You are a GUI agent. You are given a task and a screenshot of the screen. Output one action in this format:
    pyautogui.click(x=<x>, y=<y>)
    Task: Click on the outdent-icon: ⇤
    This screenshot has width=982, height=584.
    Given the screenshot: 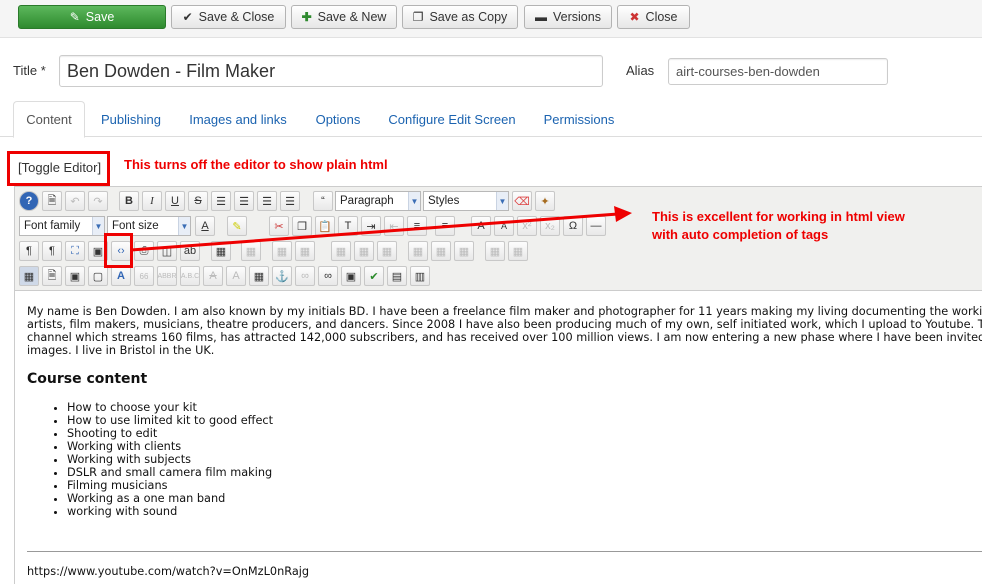 What is the action you would take?
    pyautogui.click(x=394, y=226)
    